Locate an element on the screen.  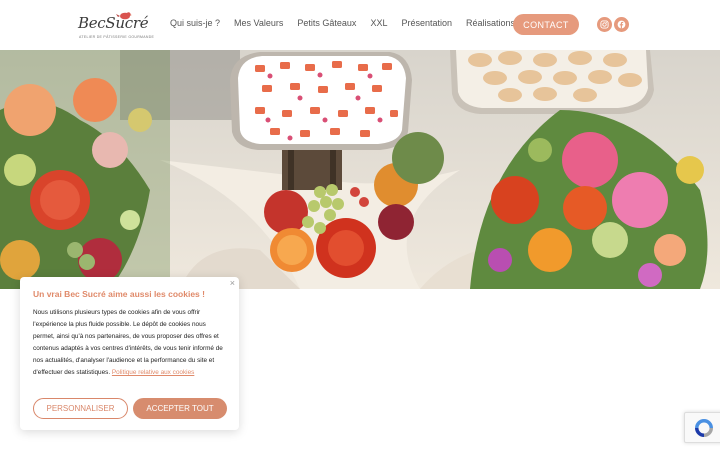
nav-item-realisations: Réalisations is located at coordinates (490, 23).